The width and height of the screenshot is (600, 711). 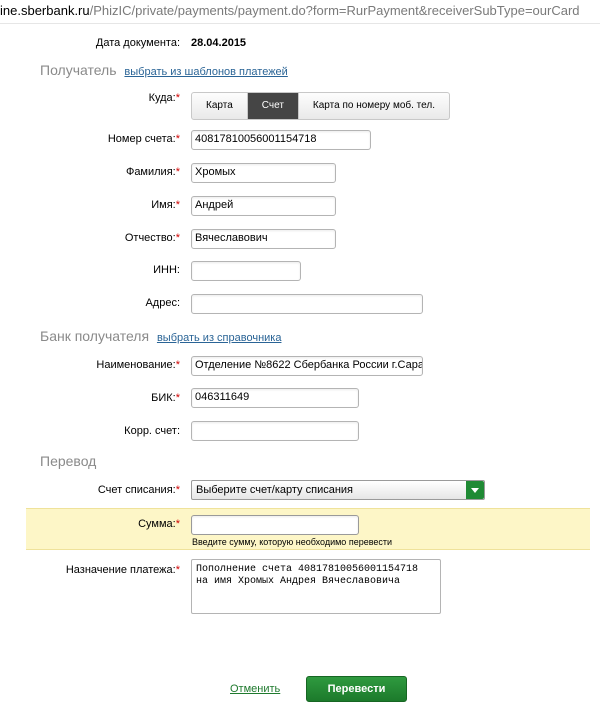 What do you see at coordinates (275, 431) in the screenshot?
I see `corr-input` at bounding box center [275, 431].